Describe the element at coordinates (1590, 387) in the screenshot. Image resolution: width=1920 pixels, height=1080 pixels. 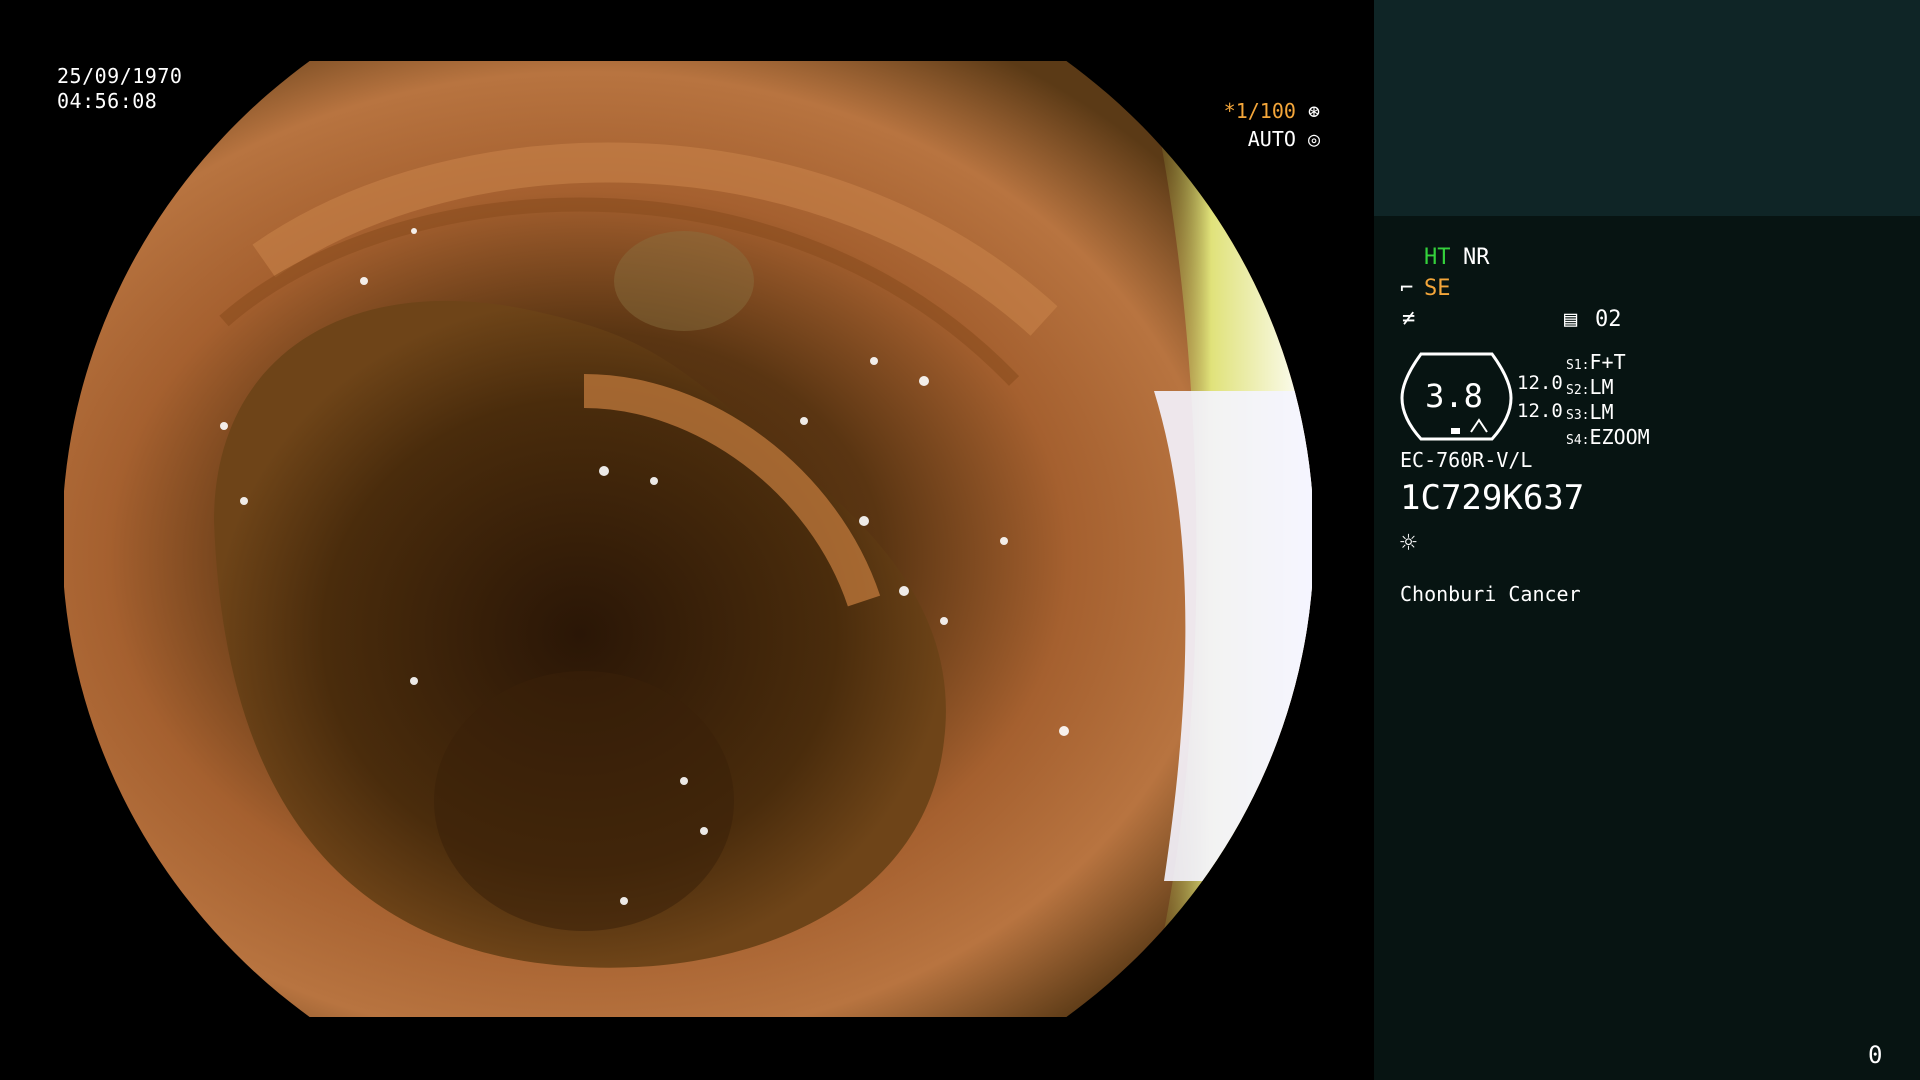
I see `switch-row: S2:LM` at that location.